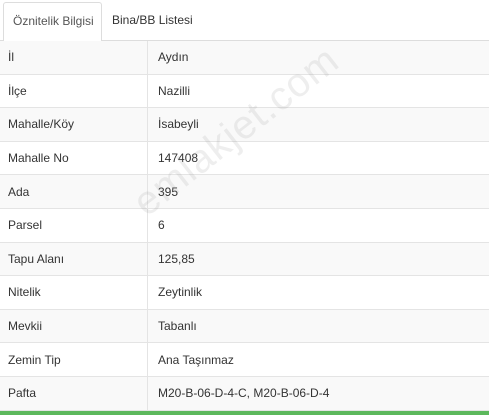 The height and width of the screenshot is (415, 489). What do you see at coordinates (177, 326) in the screenshot?
I see `row-value: Tabanlı` at bounding box center [177, 326].